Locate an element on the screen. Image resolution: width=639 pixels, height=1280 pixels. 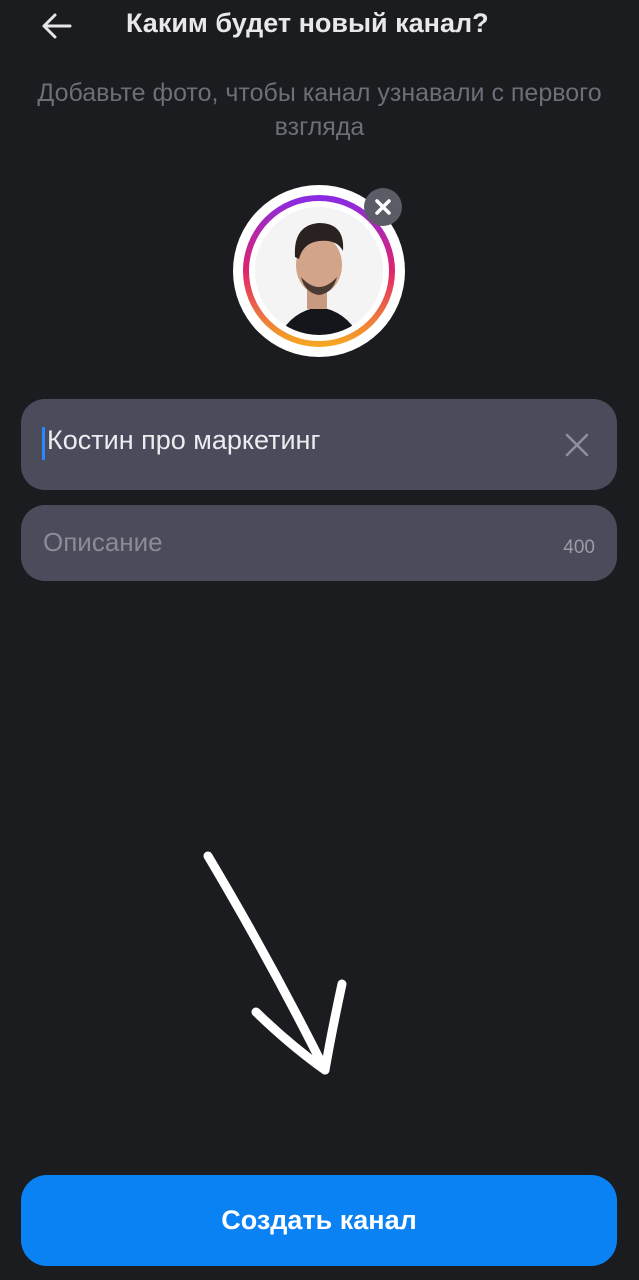
channel-name-value: Костин про маркетинг is located at coordinates (184, 440).